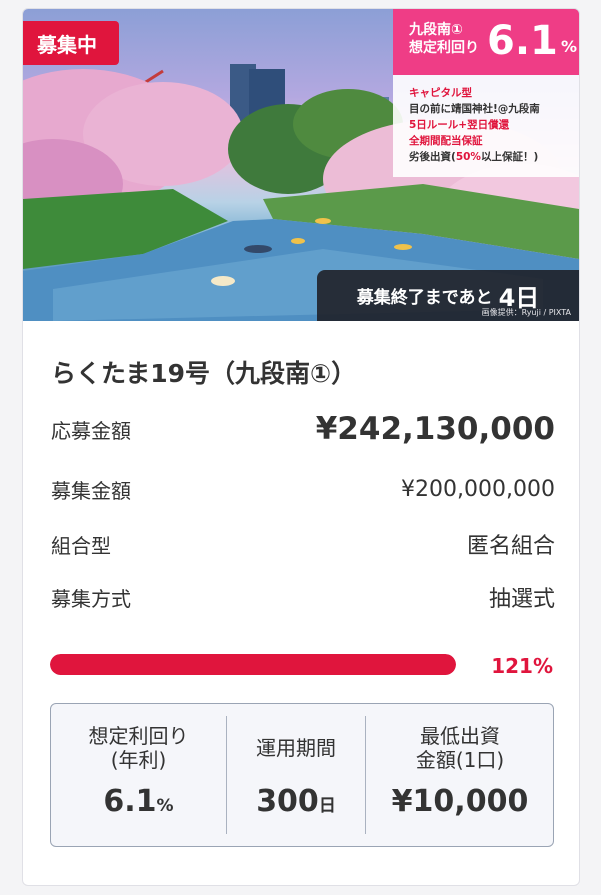 The height and width of the screenshot is (895, 601). I want to click on countdown-label: 募集終了まであと, so click(424, 298).